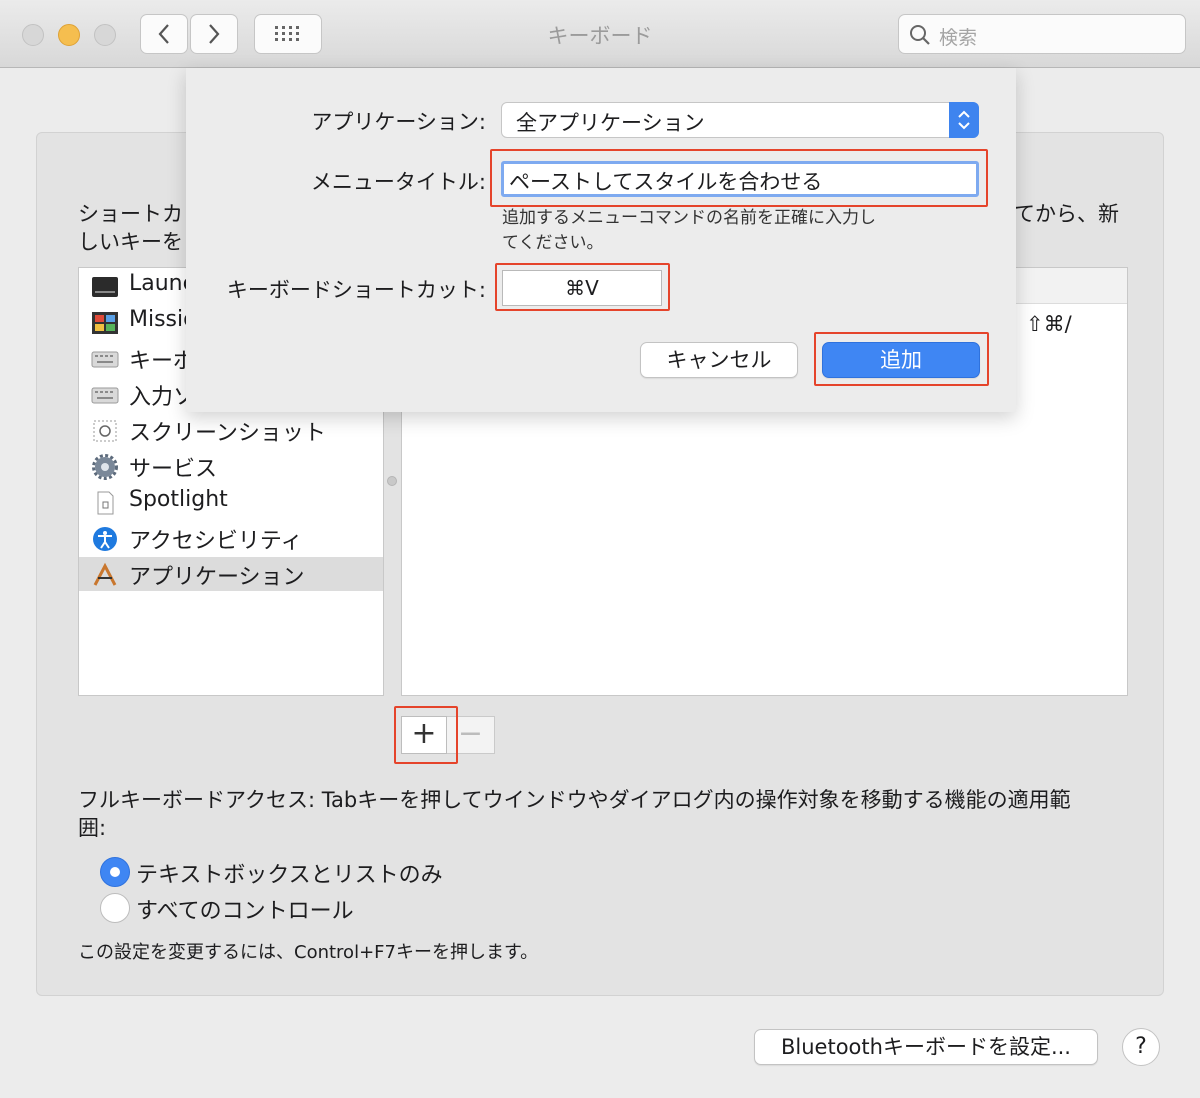 The width and height of the screenshot is (1200, 1098). What do you see at coordinates (130, 214) in the screenshot?
I see `intro-text-line1-left: ショートカ` at bounding box center [130, 214].